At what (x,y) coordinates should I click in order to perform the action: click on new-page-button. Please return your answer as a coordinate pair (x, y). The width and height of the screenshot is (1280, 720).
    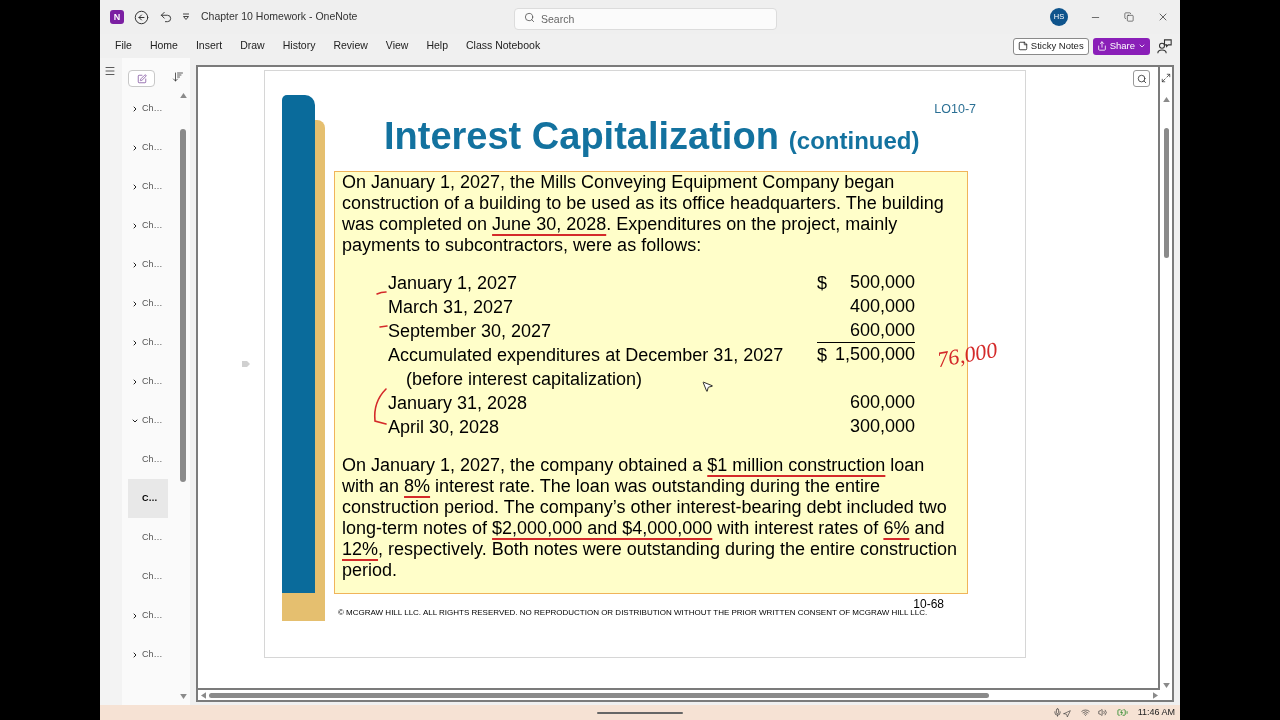
    Looking at the image, I should click on (141, 78).